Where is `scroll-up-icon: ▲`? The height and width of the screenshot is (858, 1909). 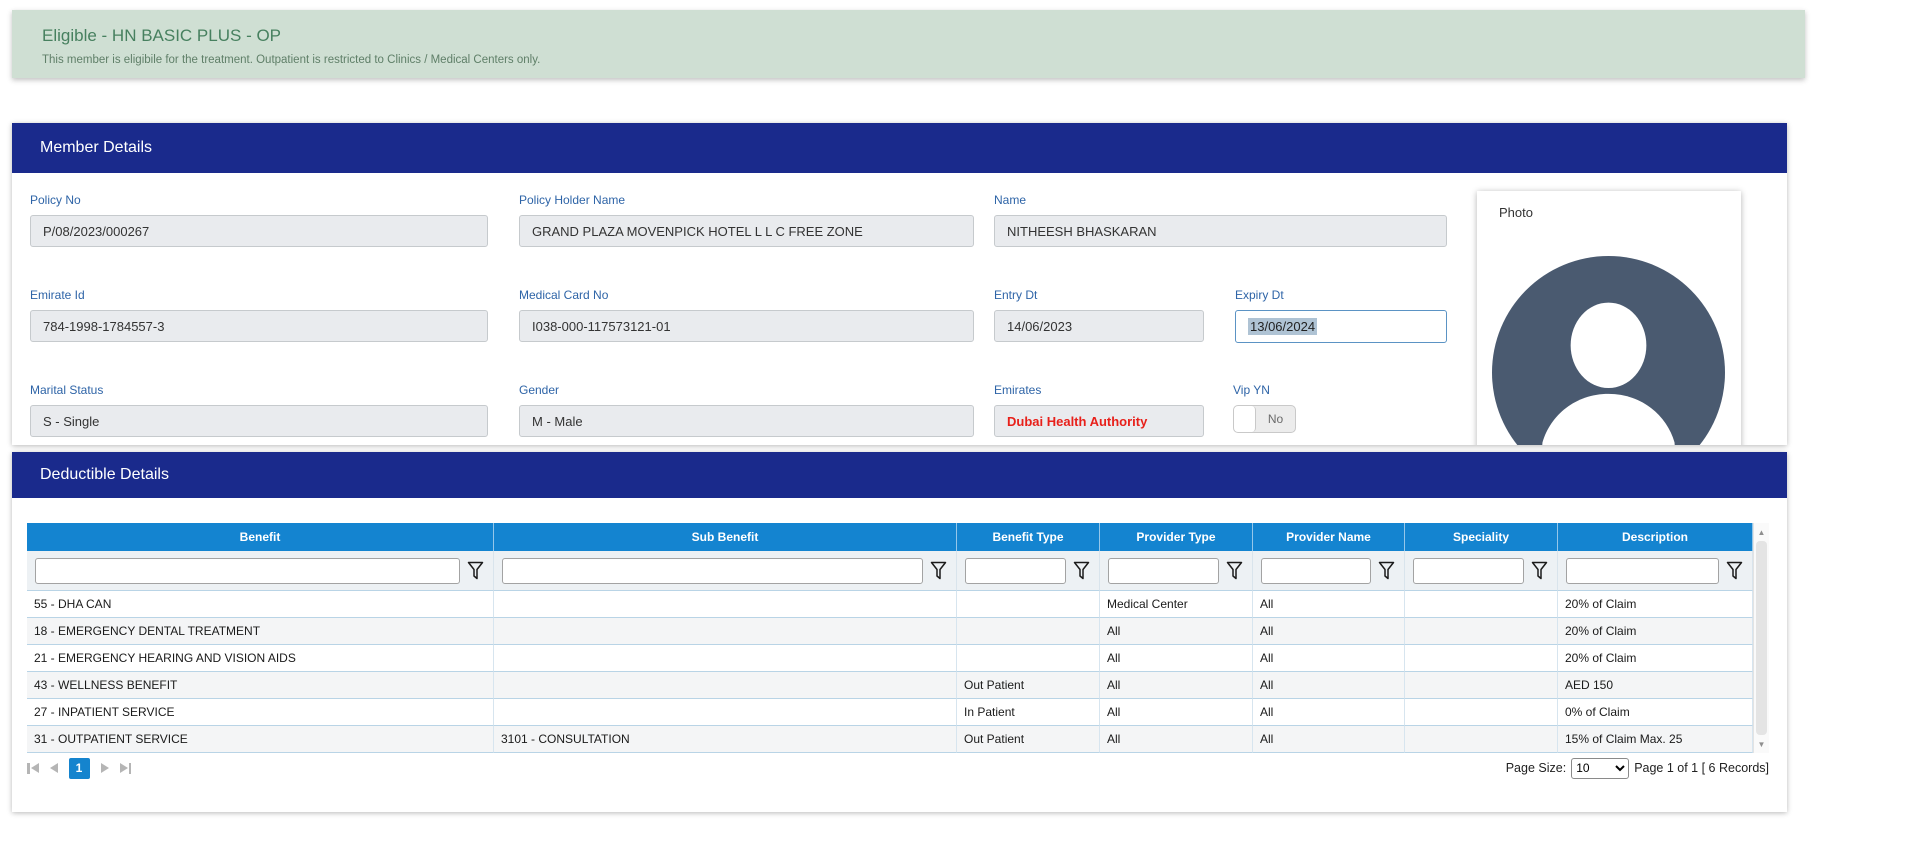
scroll-up-icon: ▲ is located at coordinates (1761, 532).